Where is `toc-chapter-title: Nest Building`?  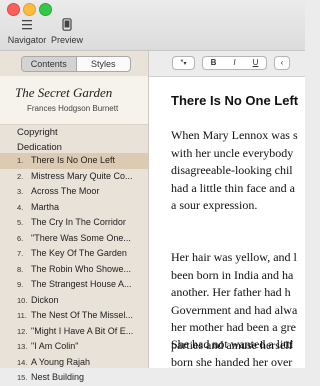 toc-chapter-title: Nest Building is located at coordinates (58, 377).